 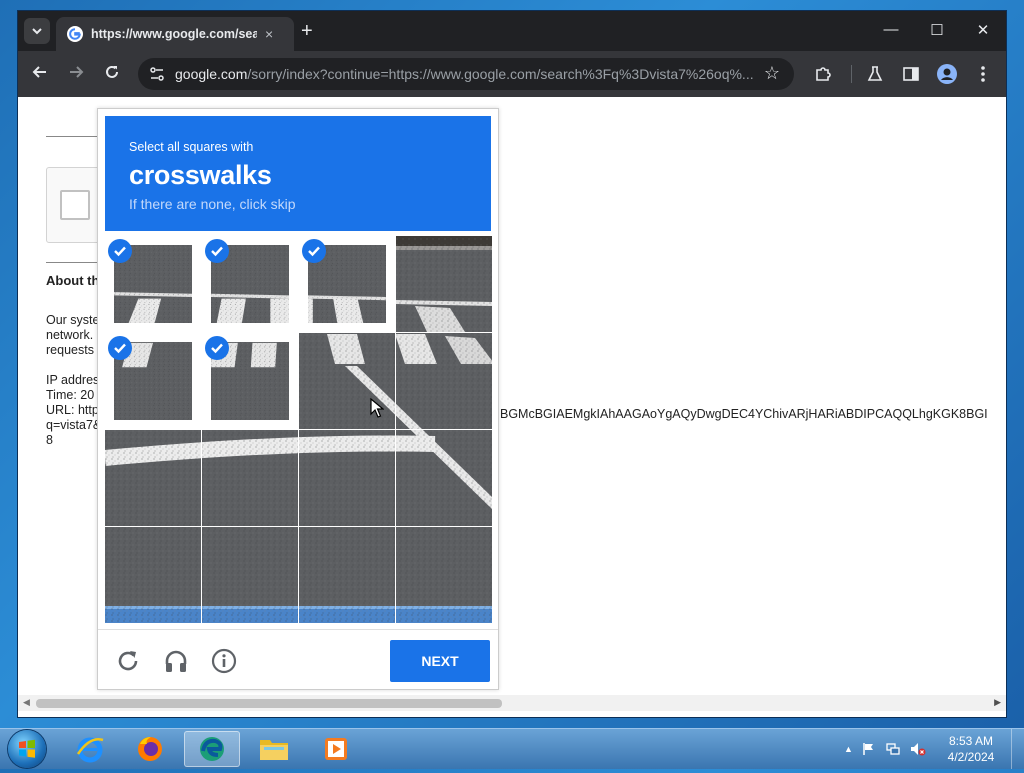 What do you see at coordinates (971, 741) in the screenshot?
I see `clock-time: 8:53 AM` at bounding box center [971, 741].